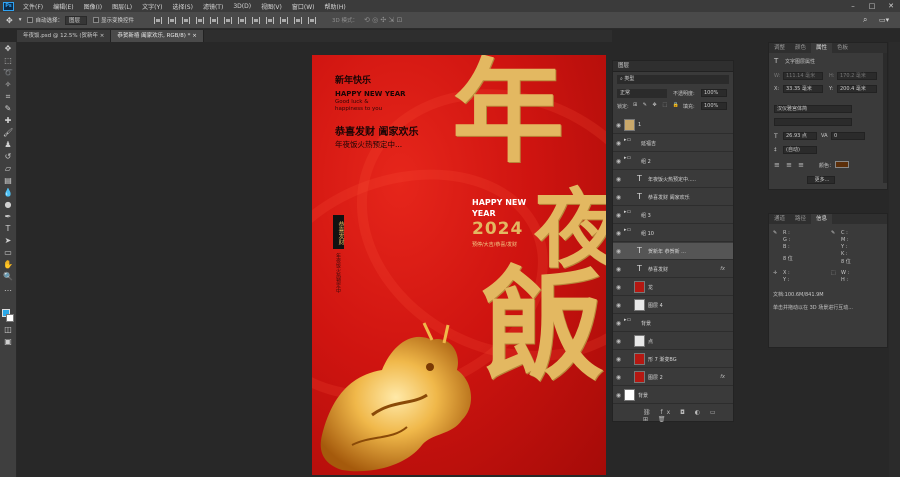 The image size is (900, 477). Describe the element at coordinates (891, 6) in the screenshot. I see `close-window-button: ✕` at that location.